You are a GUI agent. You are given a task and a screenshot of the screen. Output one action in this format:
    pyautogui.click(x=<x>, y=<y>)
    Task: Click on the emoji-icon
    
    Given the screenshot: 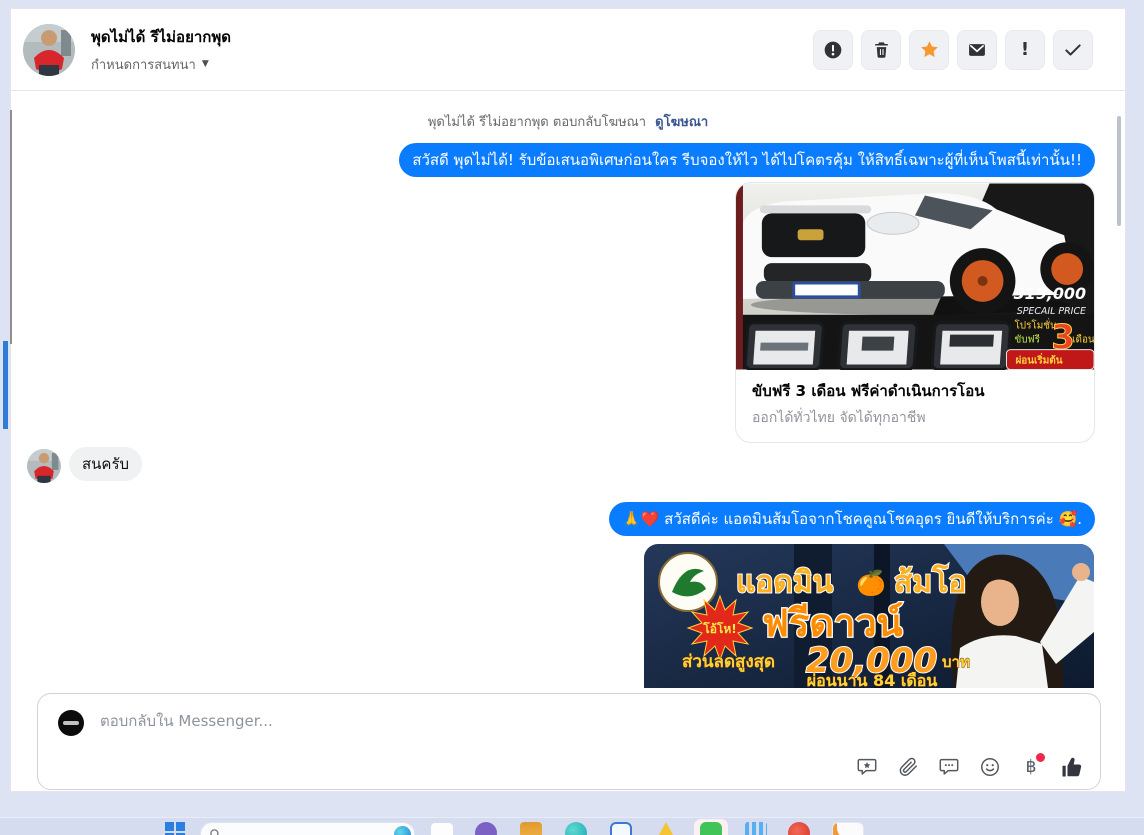 What is the action you would take?
    pyautogui.click(x=990, y=767)
    